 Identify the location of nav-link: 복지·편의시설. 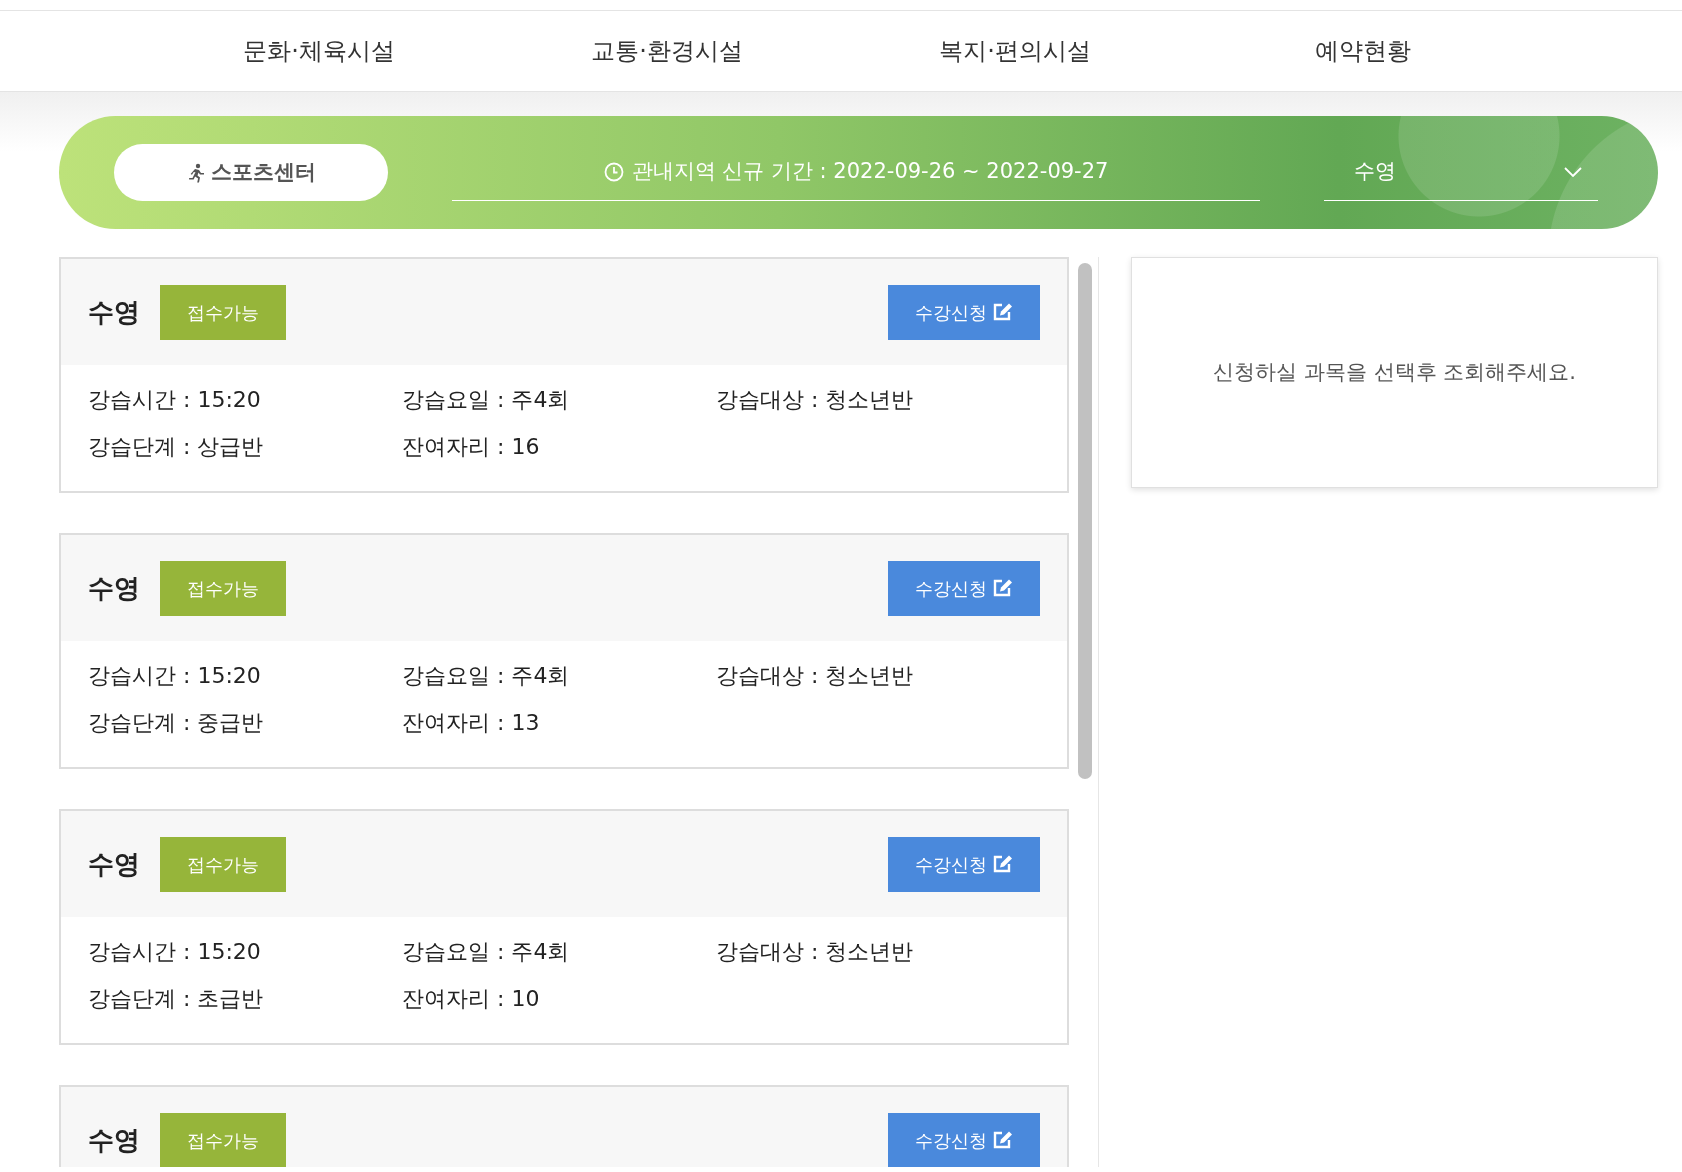
(1015, 51).